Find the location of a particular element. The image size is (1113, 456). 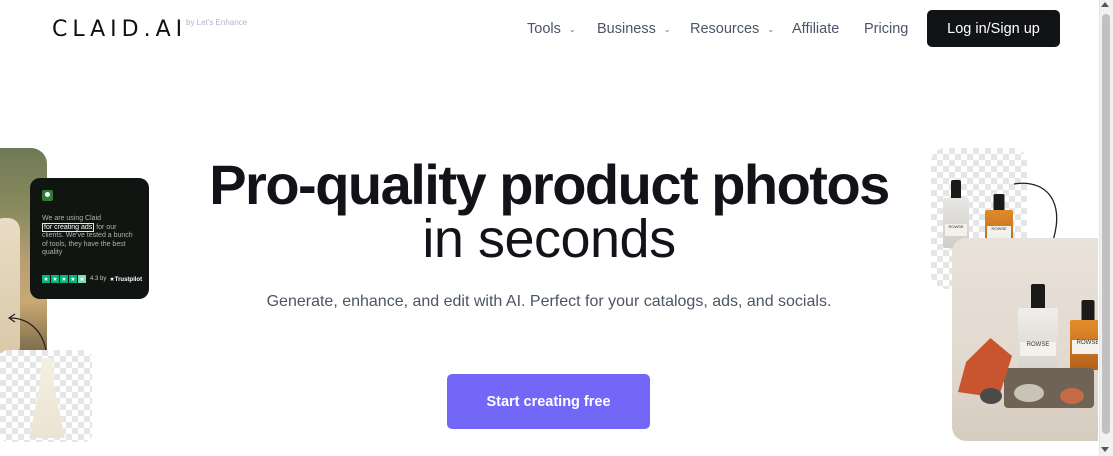

logo: CLAID.AI is located at coordinates (119, 29).